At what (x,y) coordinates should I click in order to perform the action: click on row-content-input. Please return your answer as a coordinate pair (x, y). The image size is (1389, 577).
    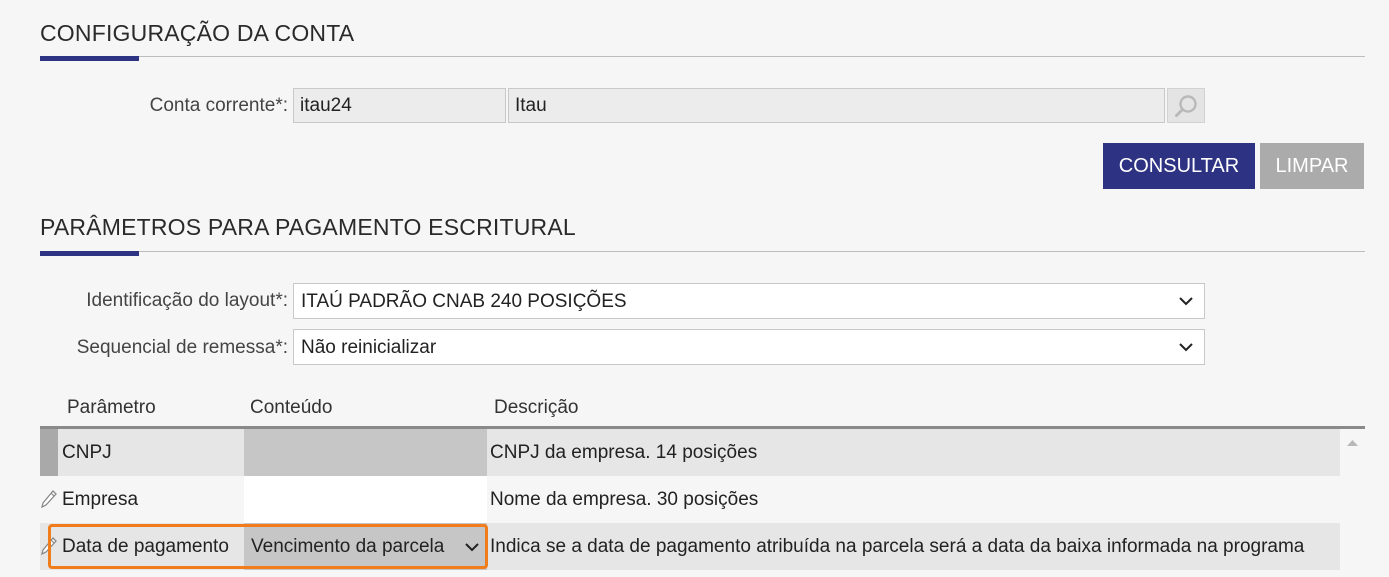
    Looking at the image, I should click on (365, 499).